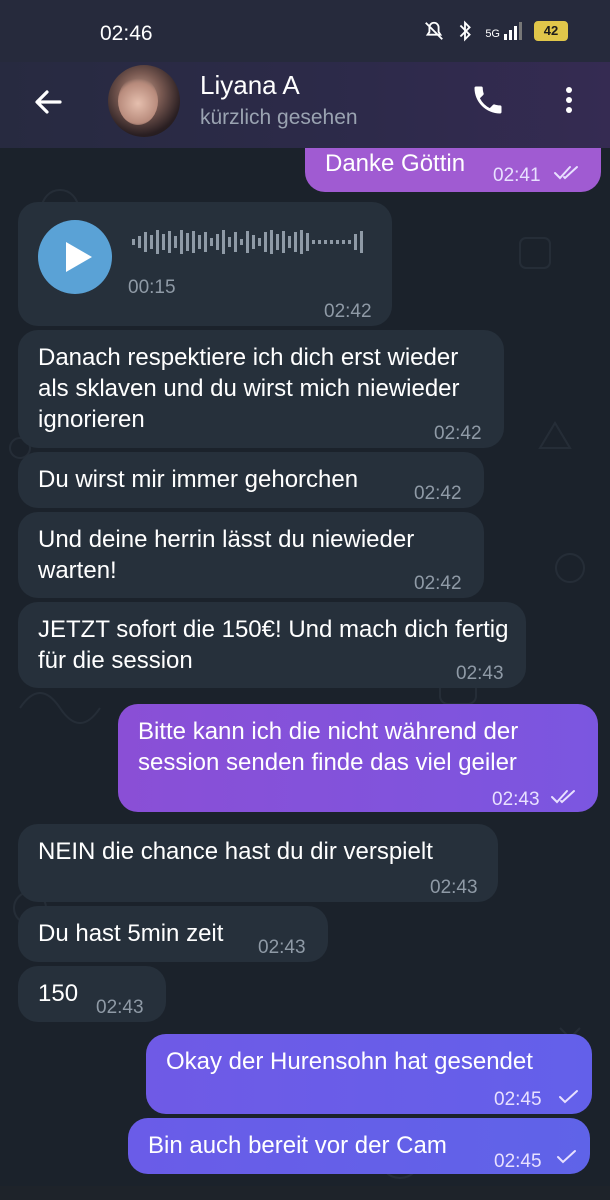  I want to click on message-bubble-outgoing: Bin auch bereit vor der Cam 02:45, so click(359, 1146).